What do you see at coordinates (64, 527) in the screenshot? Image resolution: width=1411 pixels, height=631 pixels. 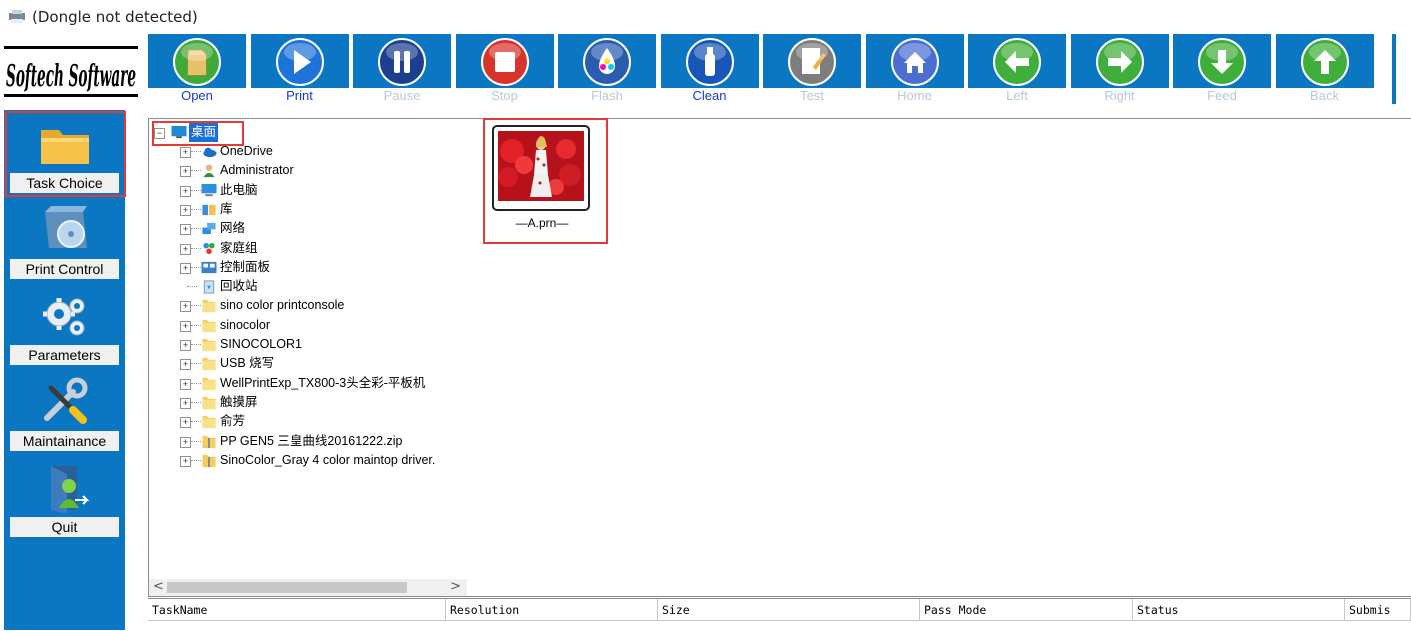 I see `sidebar-item-label: Quit` at bounding box center [64, 527].